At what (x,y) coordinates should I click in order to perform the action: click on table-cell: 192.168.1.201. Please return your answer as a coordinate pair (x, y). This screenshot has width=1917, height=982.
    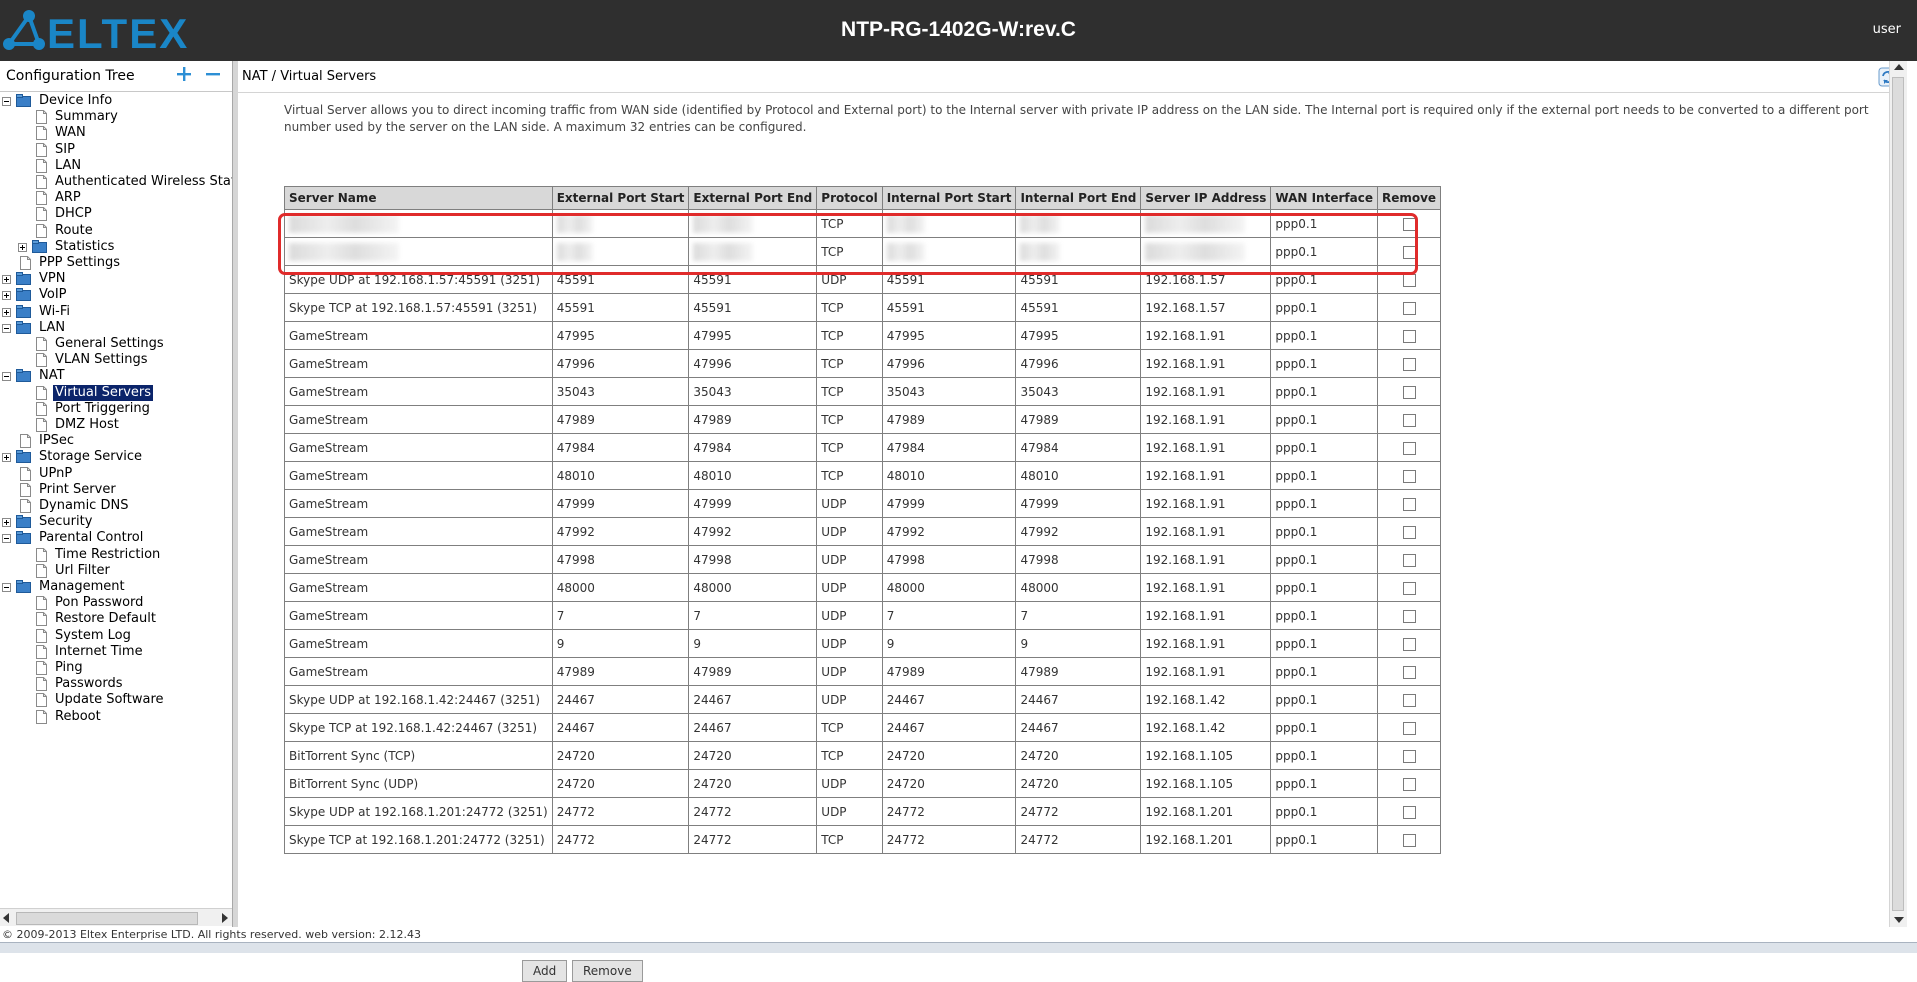
    Looking at the image, I should click on (1206, 839).